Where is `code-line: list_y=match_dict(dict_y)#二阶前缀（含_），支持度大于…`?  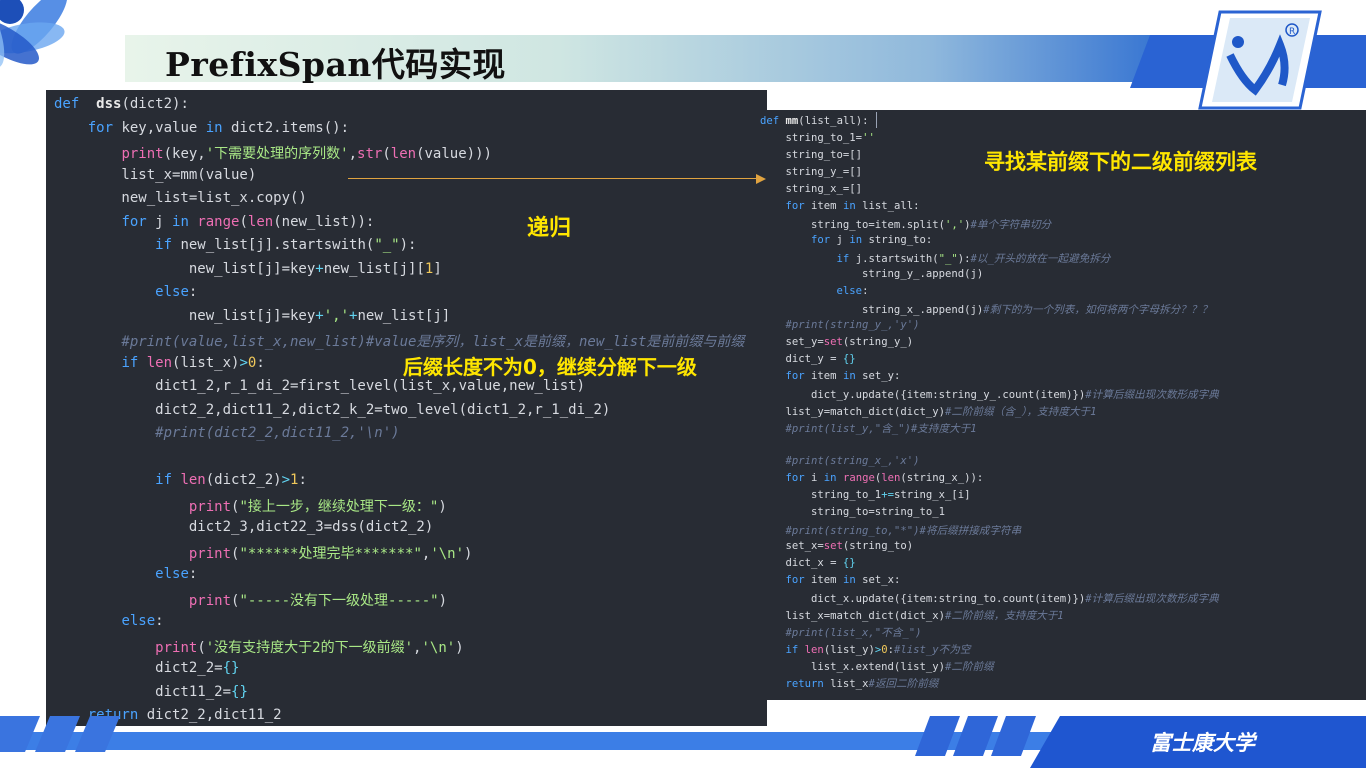
code-line: list_y=match_dict(dict_y)#二阶前缀（含_），支持度大于… is located at coordinates (928, 412).